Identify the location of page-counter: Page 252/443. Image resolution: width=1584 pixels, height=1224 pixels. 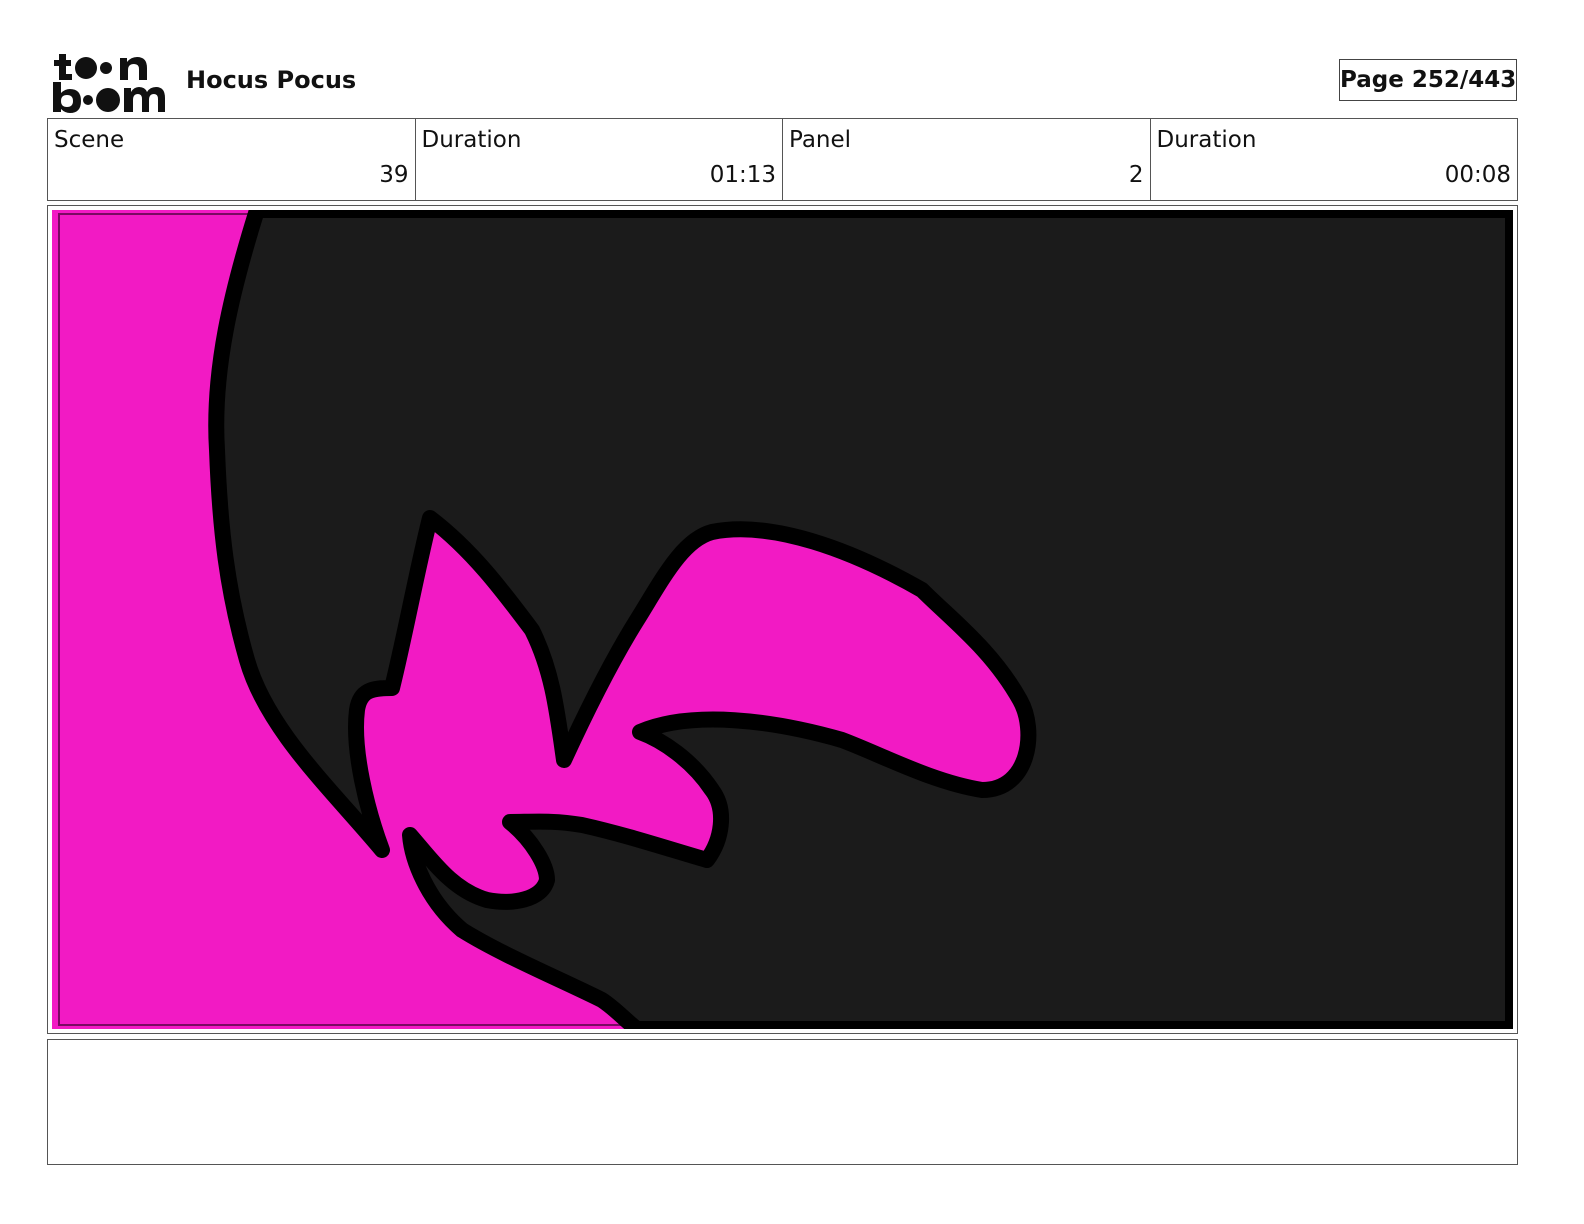
(1428, 80).